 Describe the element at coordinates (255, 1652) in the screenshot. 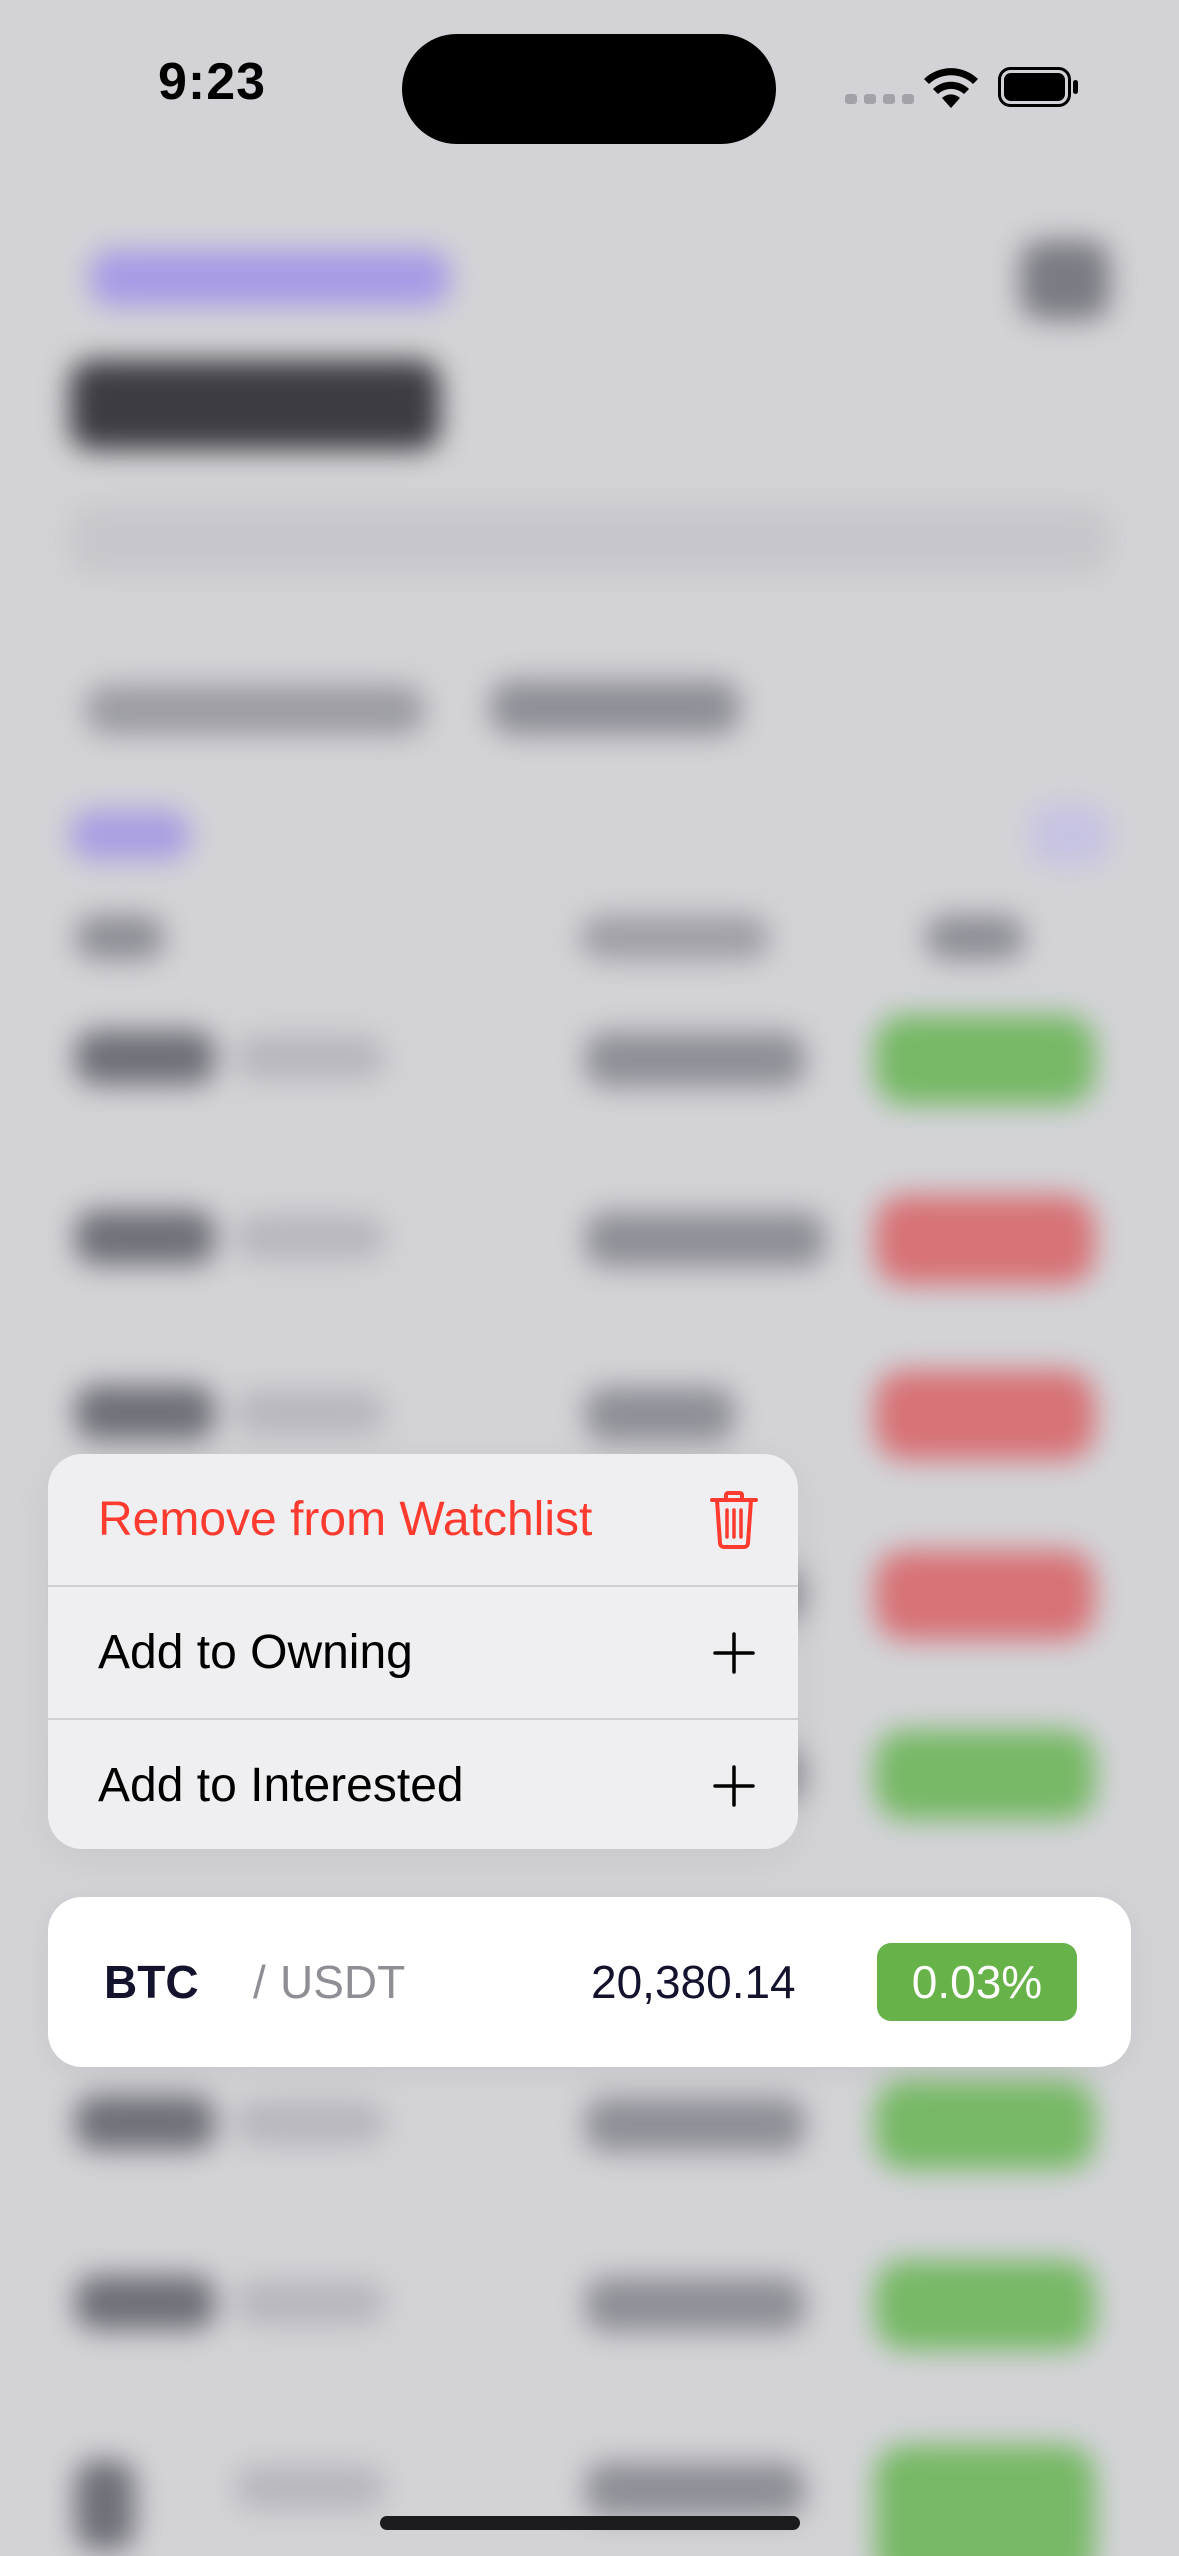

I see `menu-item-label: Add to Owning` at that location.